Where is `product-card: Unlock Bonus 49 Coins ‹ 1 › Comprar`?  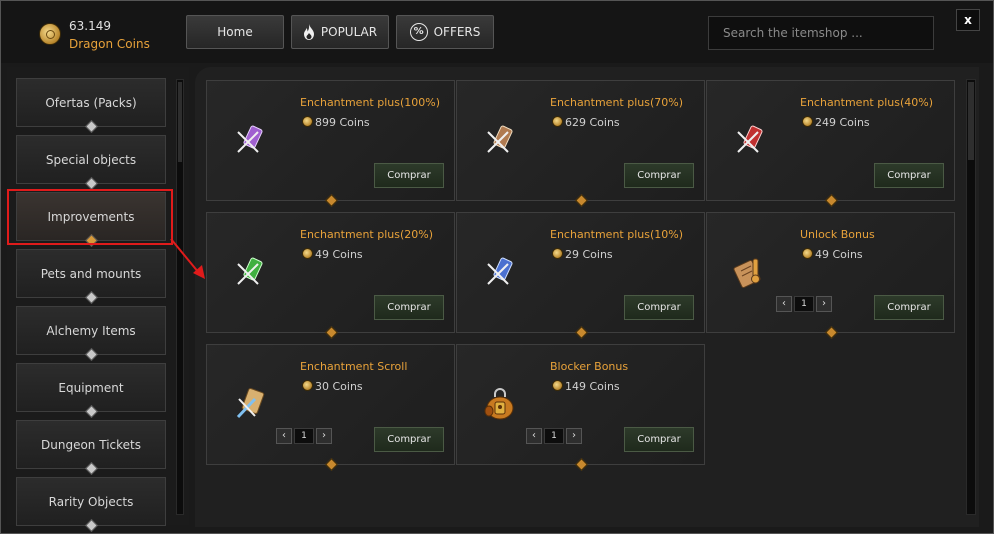 product-card: Unlock Bonus 49 Coins ‹ 1 › Comprar is located at coordinates (830, 275).